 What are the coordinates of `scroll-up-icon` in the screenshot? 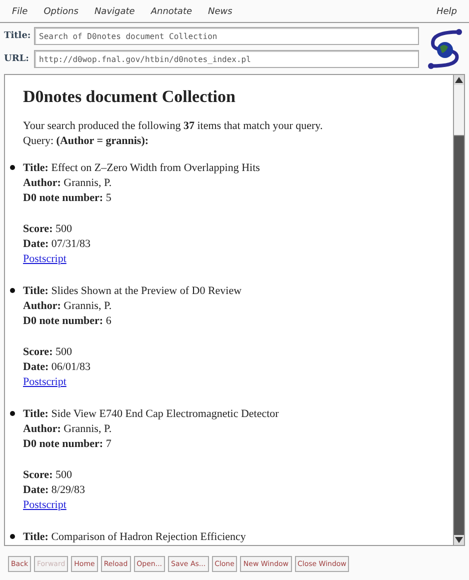 It's located at (459, 80).